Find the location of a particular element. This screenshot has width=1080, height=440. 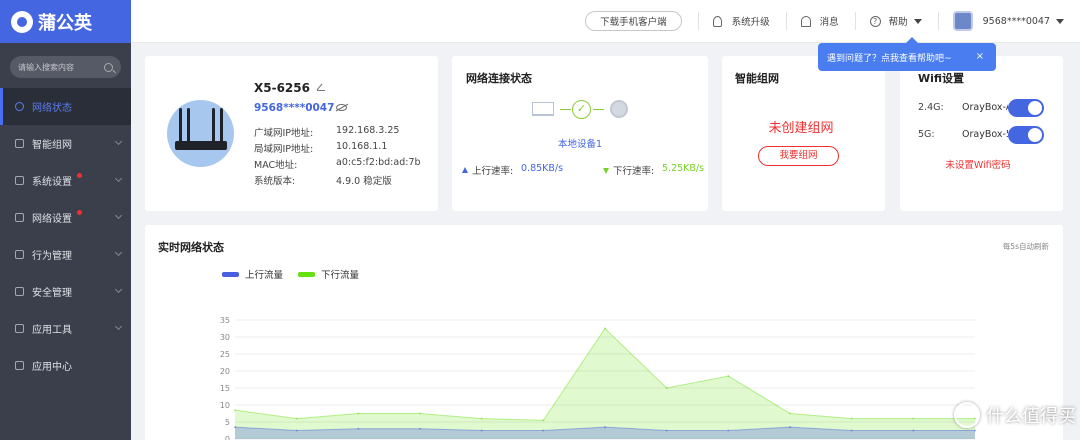

sidebar: 蒲公英 网络状态智能组网系统设置网络设置行为管理安全管理应用工具应用中心 is located at coordinates (65, 220).